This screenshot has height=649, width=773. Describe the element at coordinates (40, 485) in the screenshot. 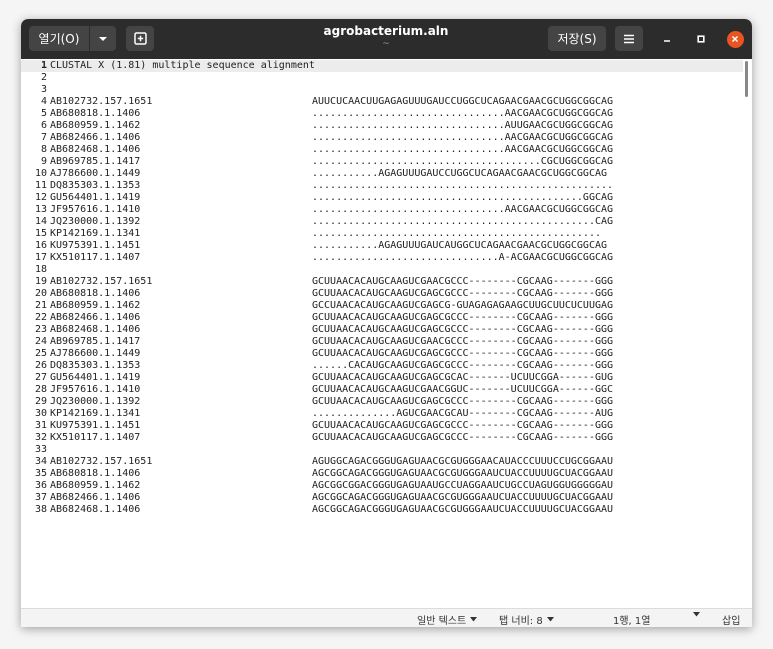

I see `line-number: 36` at that location.